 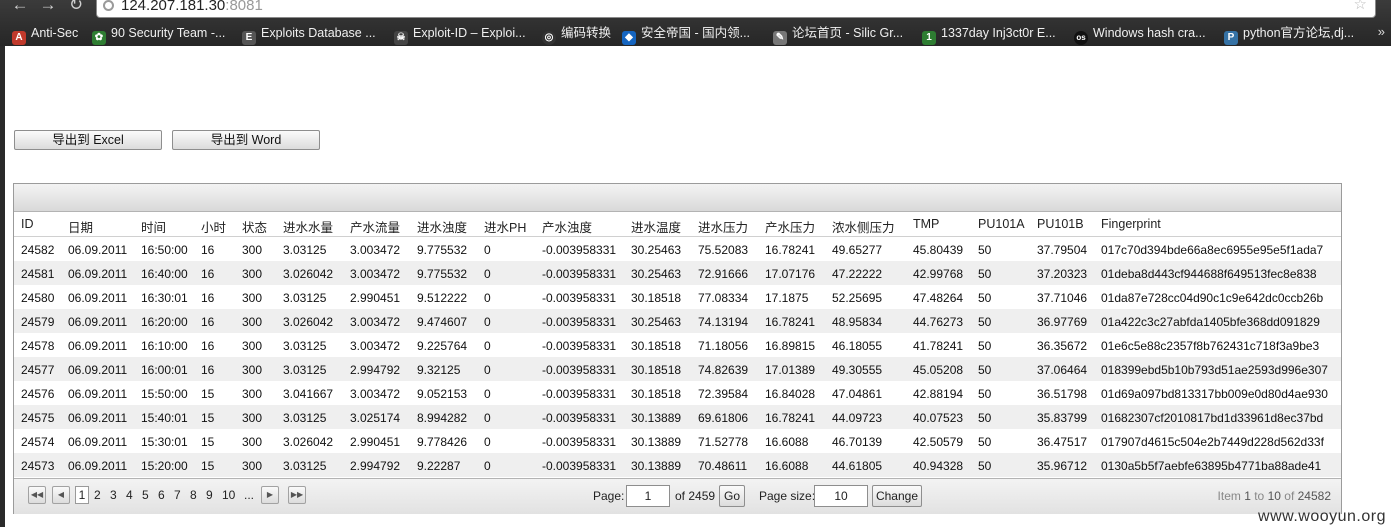 What do you see at coordinates (161, 495) in the screenshot?
I see `page-number-link: 6` at bounding box center [161, 495].